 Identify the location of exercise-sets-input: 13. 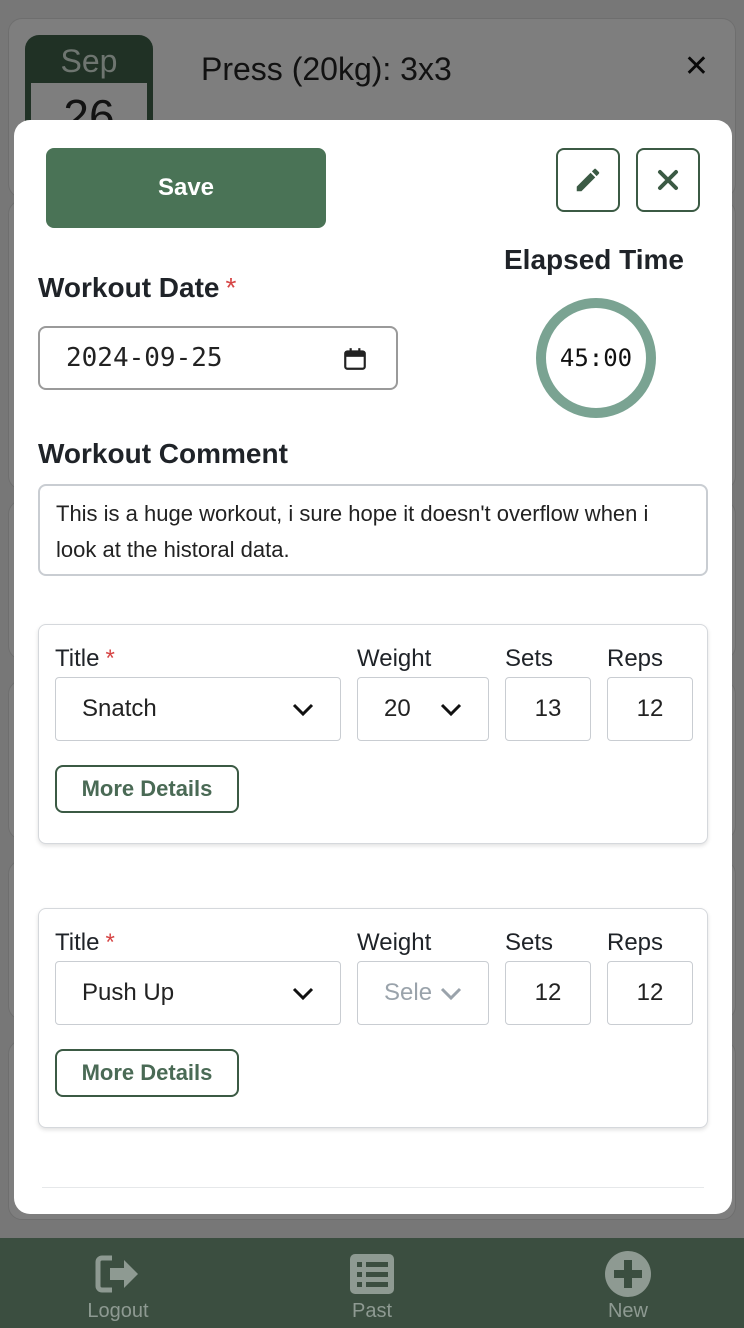
(548, 709).